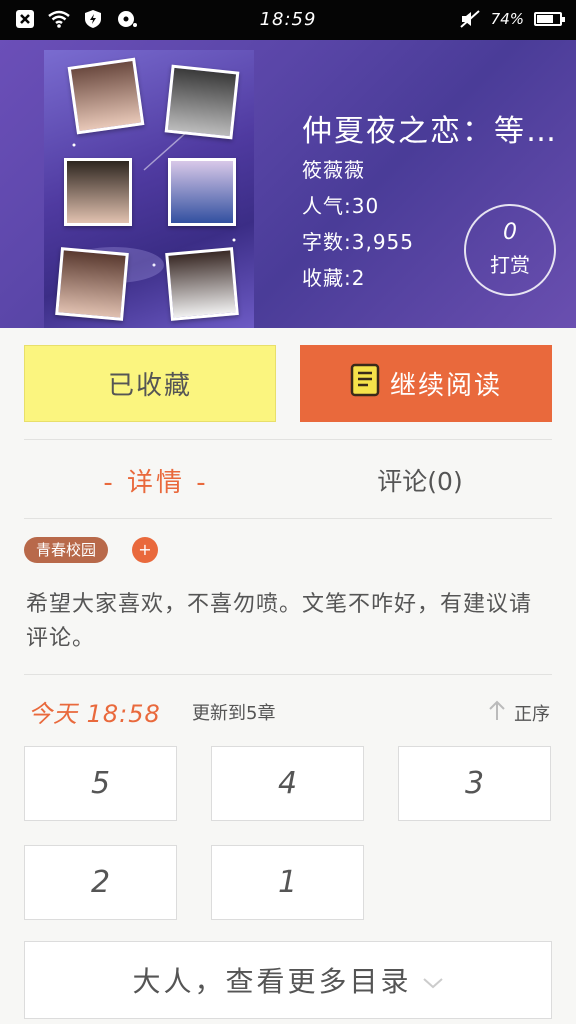 The width and height of the screenshot is (576, 1024). Describe the element at coordinates (532, 714) in the screenshot. I see `sort-order-label: 正序` at that location.